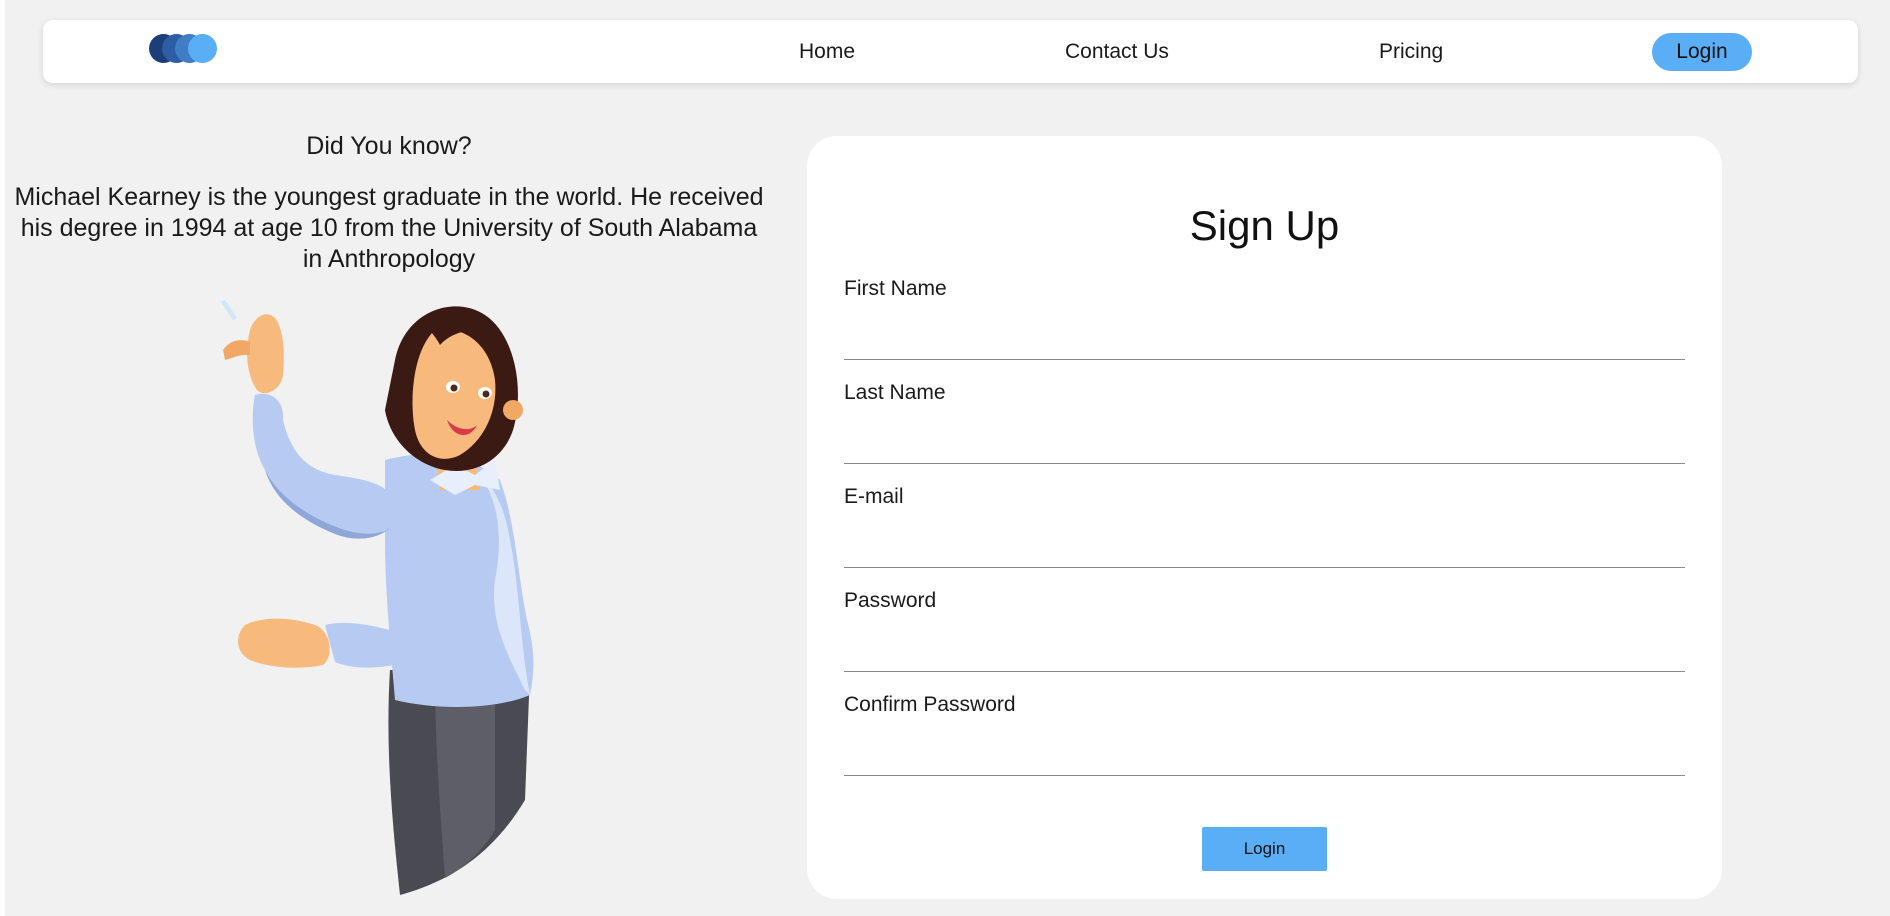 This screenshot has height=916, width=1890. What do you see at coordinates (1264, 548) in the screenshot?
I see `email-input` at bounding box center [1264, 548].